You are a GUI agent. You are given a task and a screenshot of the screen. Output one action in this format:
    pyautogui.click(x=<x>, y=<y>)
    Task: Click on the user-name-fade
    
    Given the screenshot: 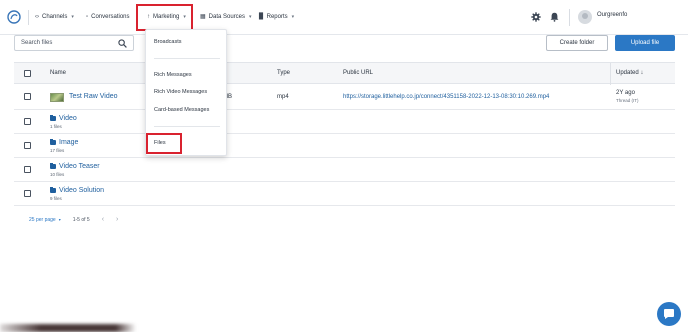 What is the action you would take?
    pyautogui.click(x=659, y=17)
    